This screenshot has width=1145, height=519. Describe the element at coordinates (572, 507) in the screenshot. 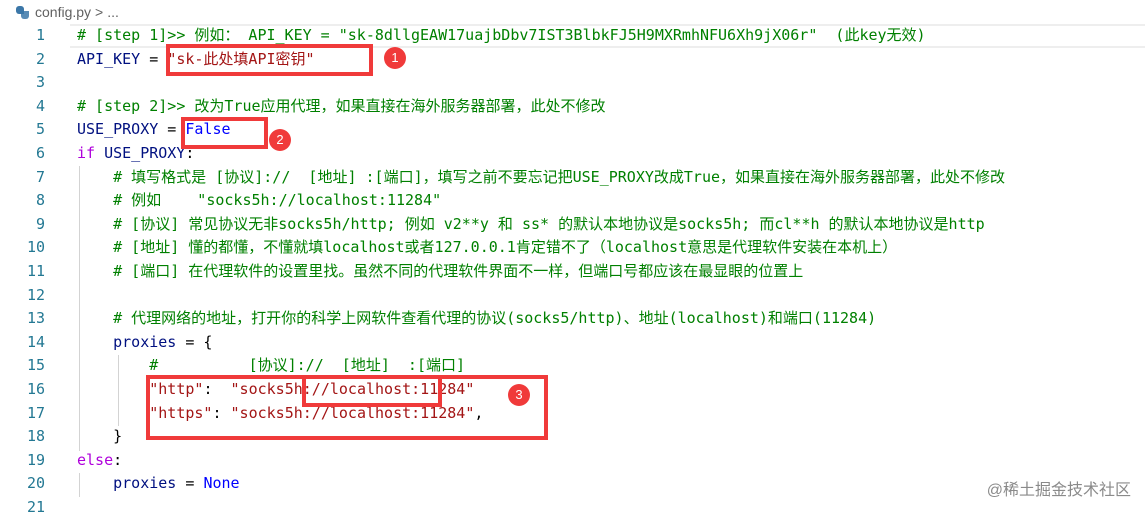

I see `code-line: 21` at that location.